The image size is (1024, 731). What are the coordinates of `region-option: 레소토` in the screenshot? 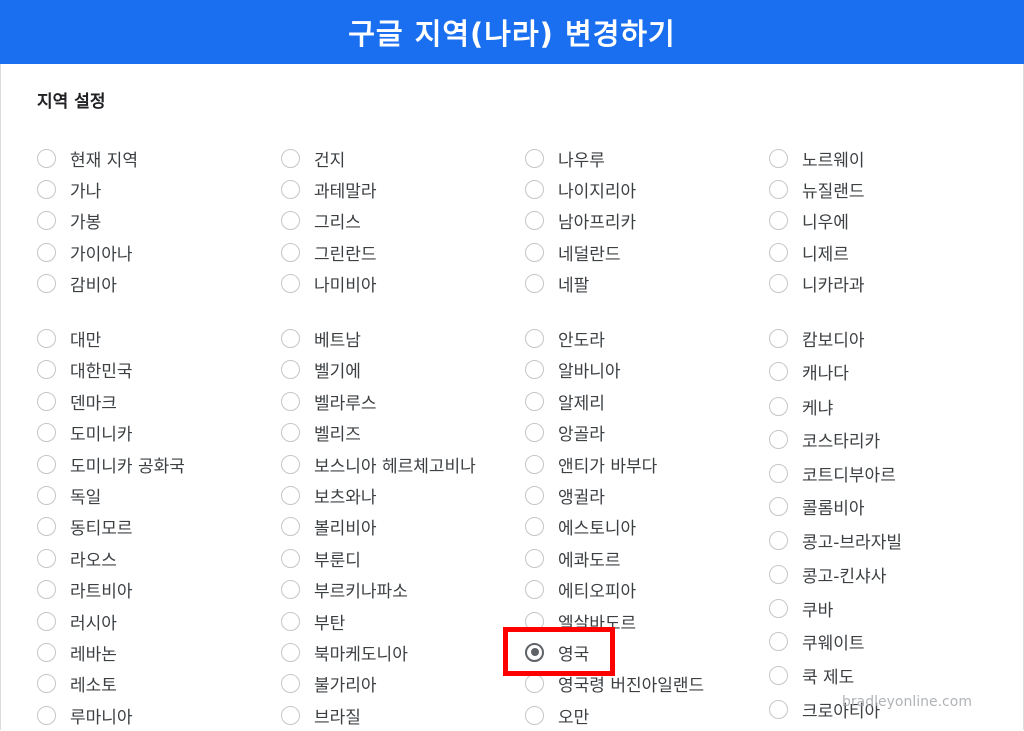 It's located at (77, 683).